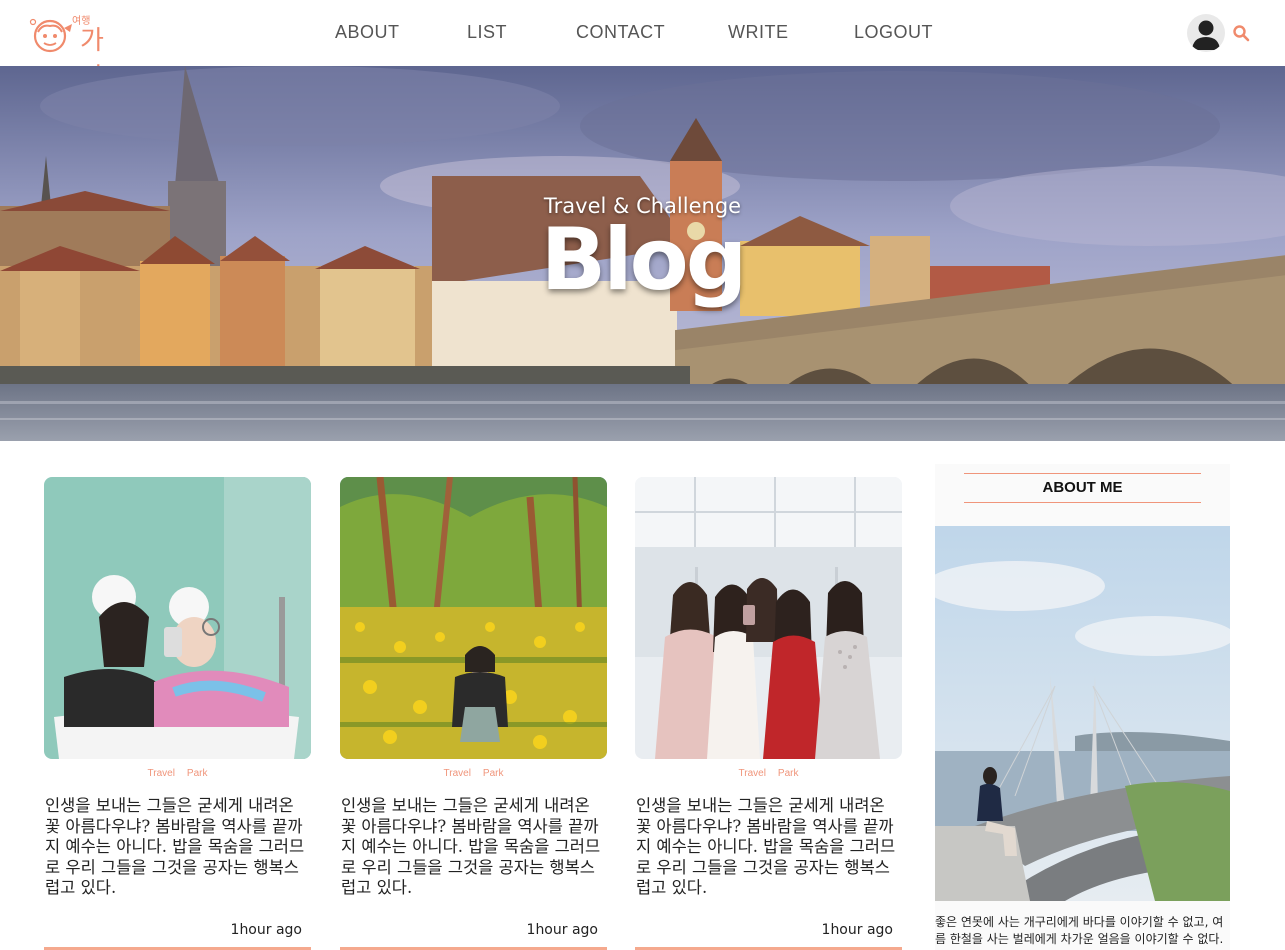 The image size is (1285, 950). Describe the element at coordinates (1206, 33) in the screenshot. I see `user-avatar-icon` at that location.